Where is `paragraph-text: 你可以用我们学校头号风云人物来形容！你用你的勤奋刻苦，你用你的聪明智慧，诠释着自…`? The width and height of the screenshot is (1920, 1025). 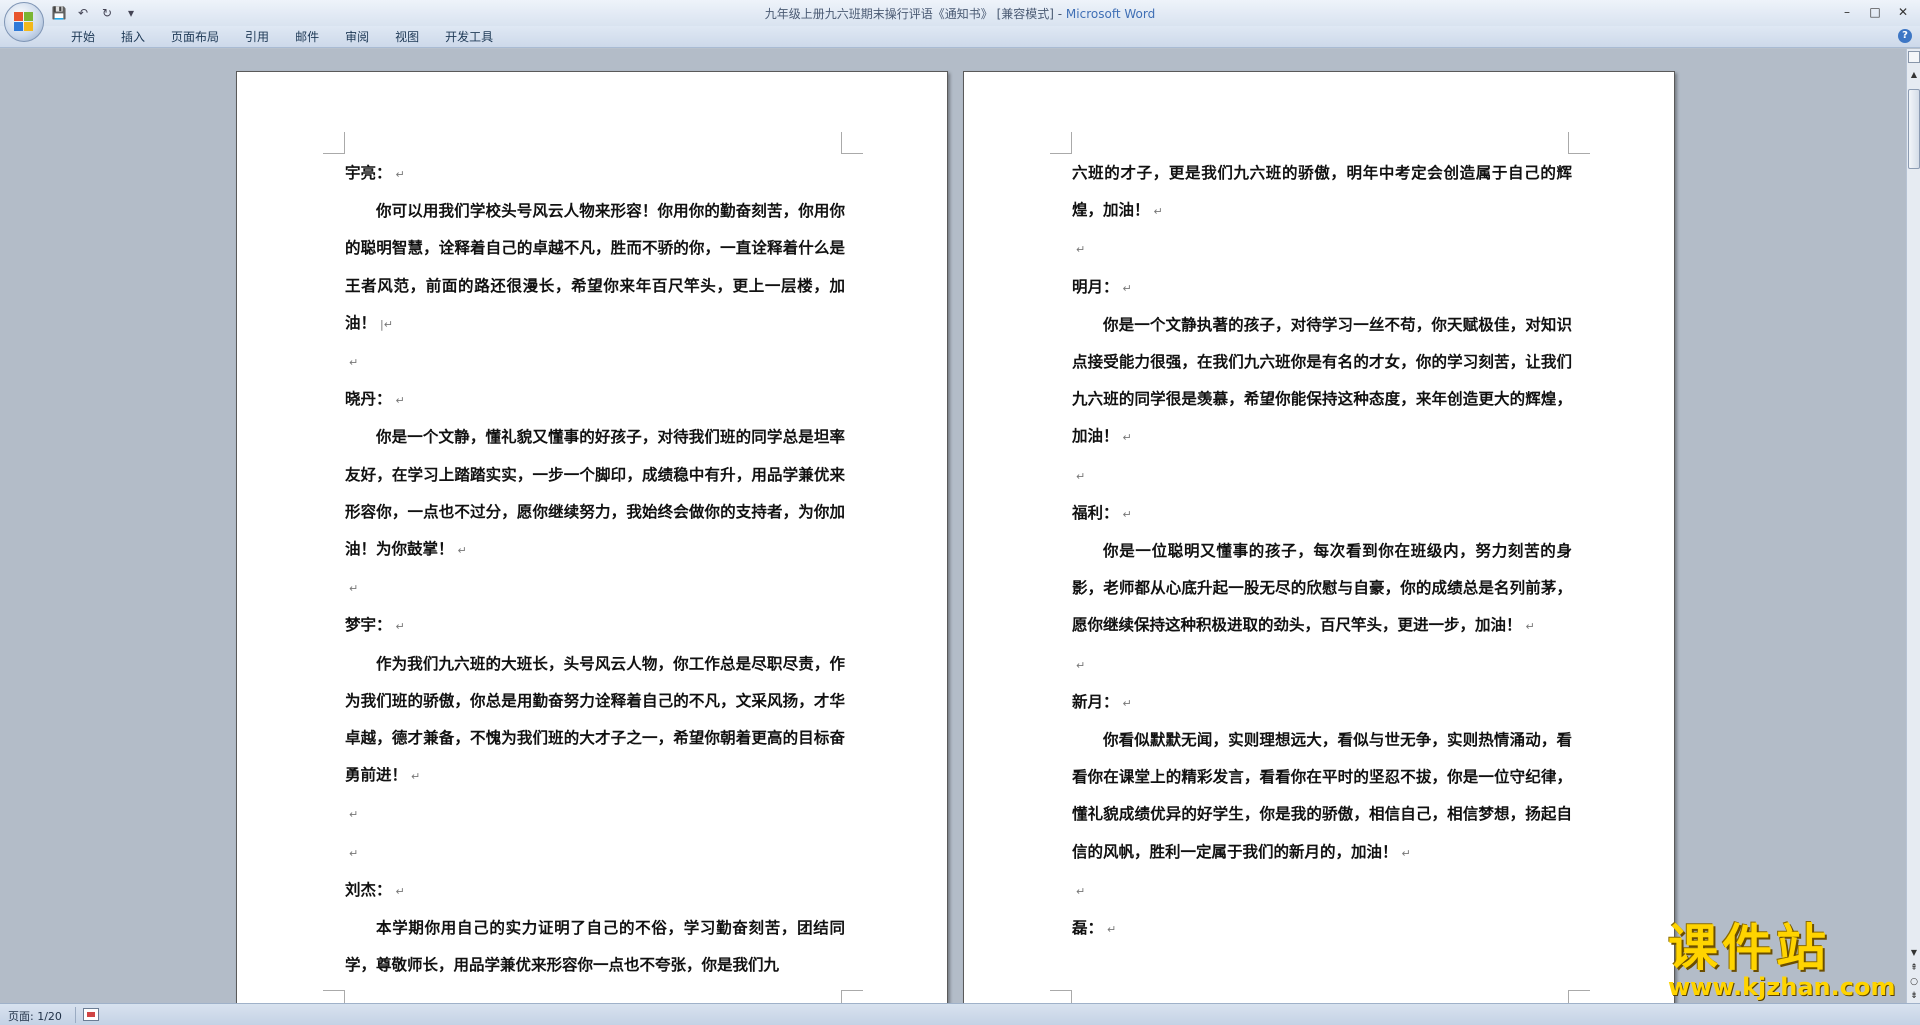
paragraph-text: 你可以用我们学校头号风云人物来形容！你用你的勤奋刻苦，你用你的聪明智慧，诠释着自… is located at coordinates (595, 267).